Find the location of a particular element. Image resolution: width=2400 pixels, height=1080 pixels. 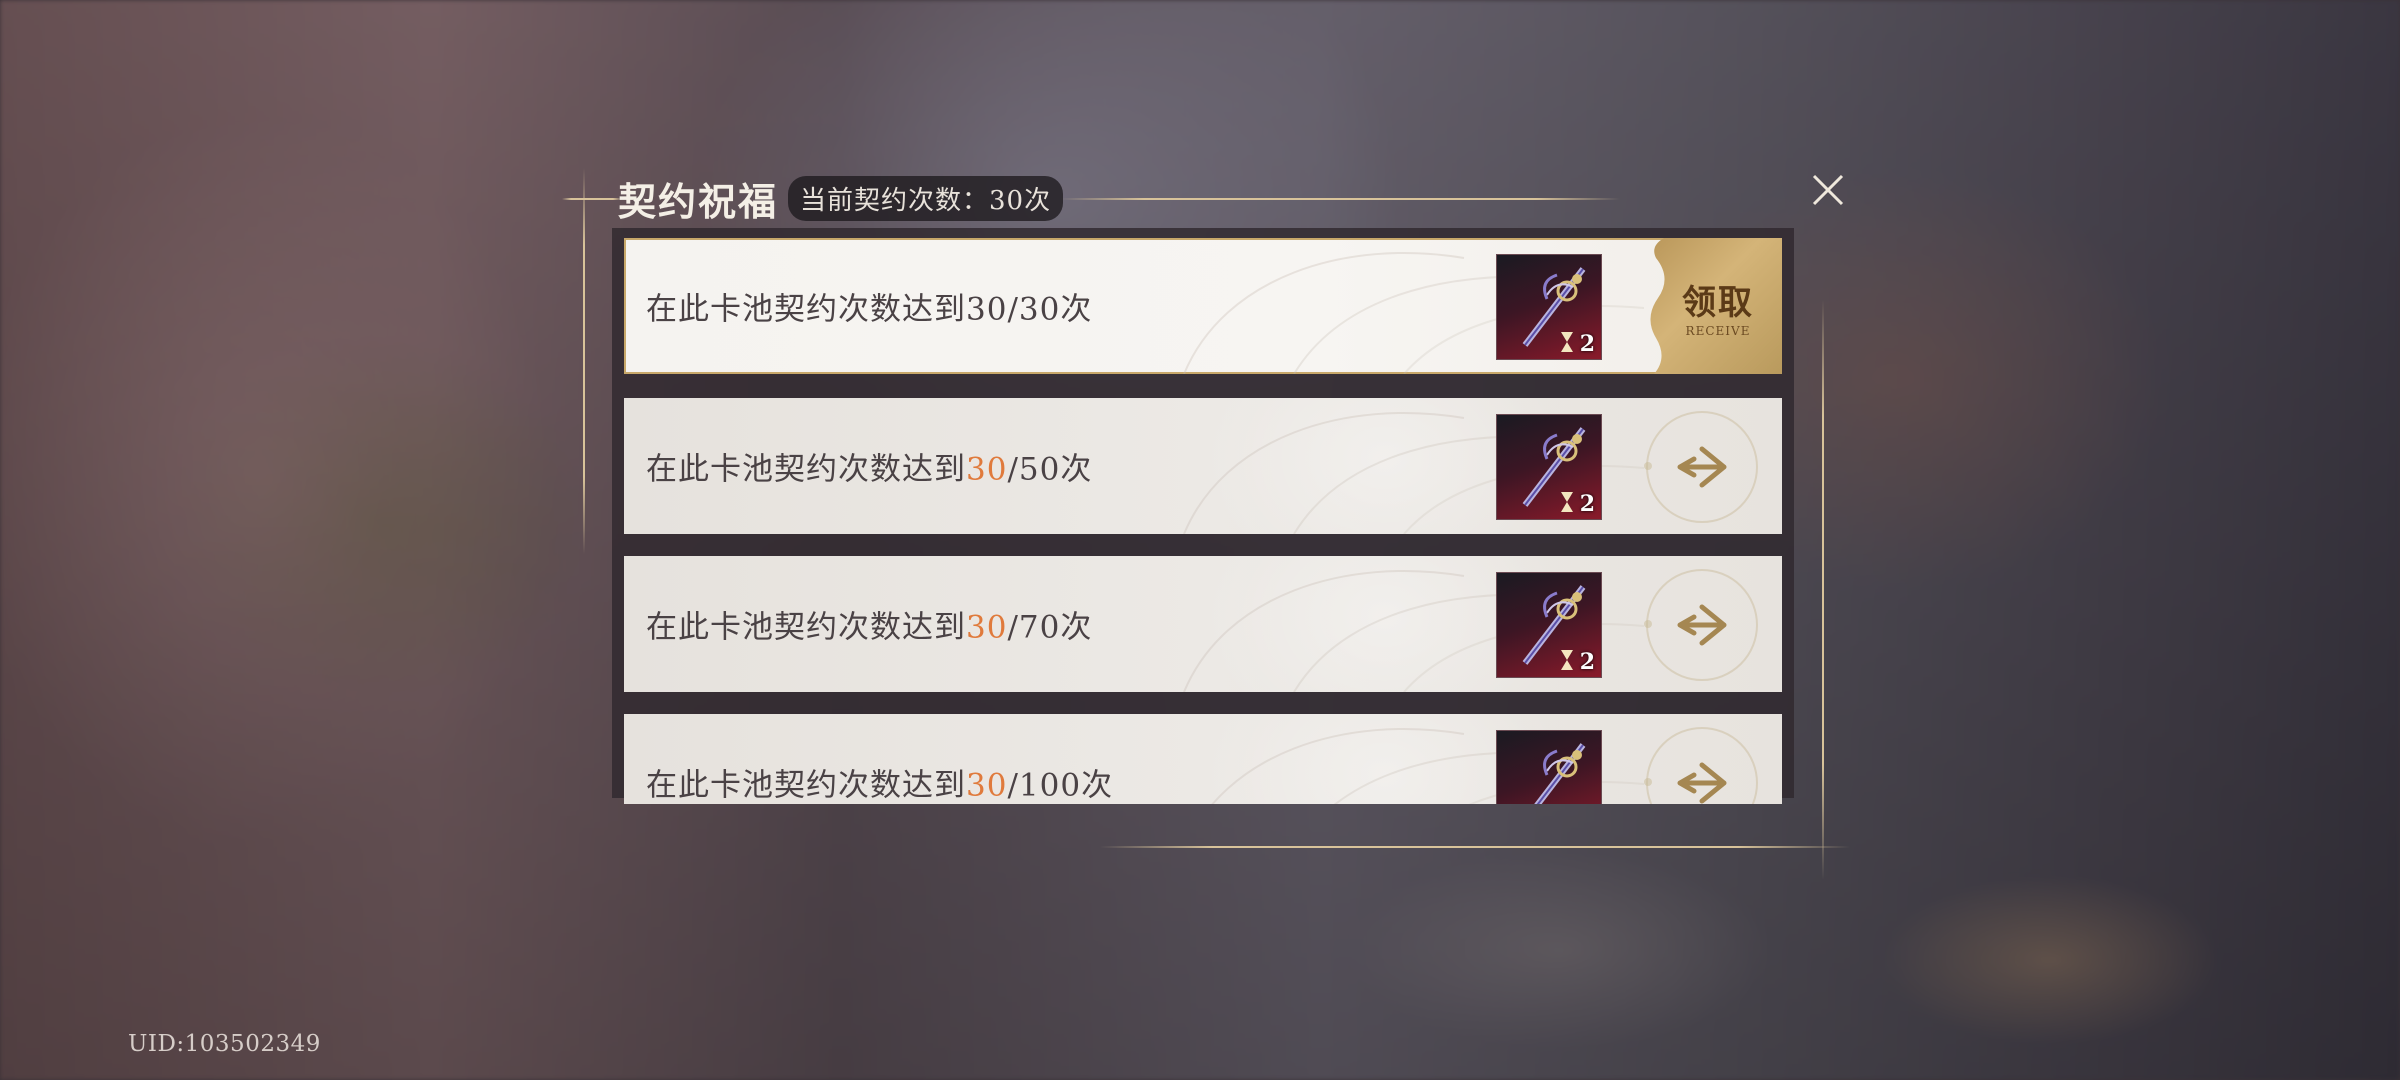

receive-label-en: RECEIVE is located at coordinates (1718, 330).